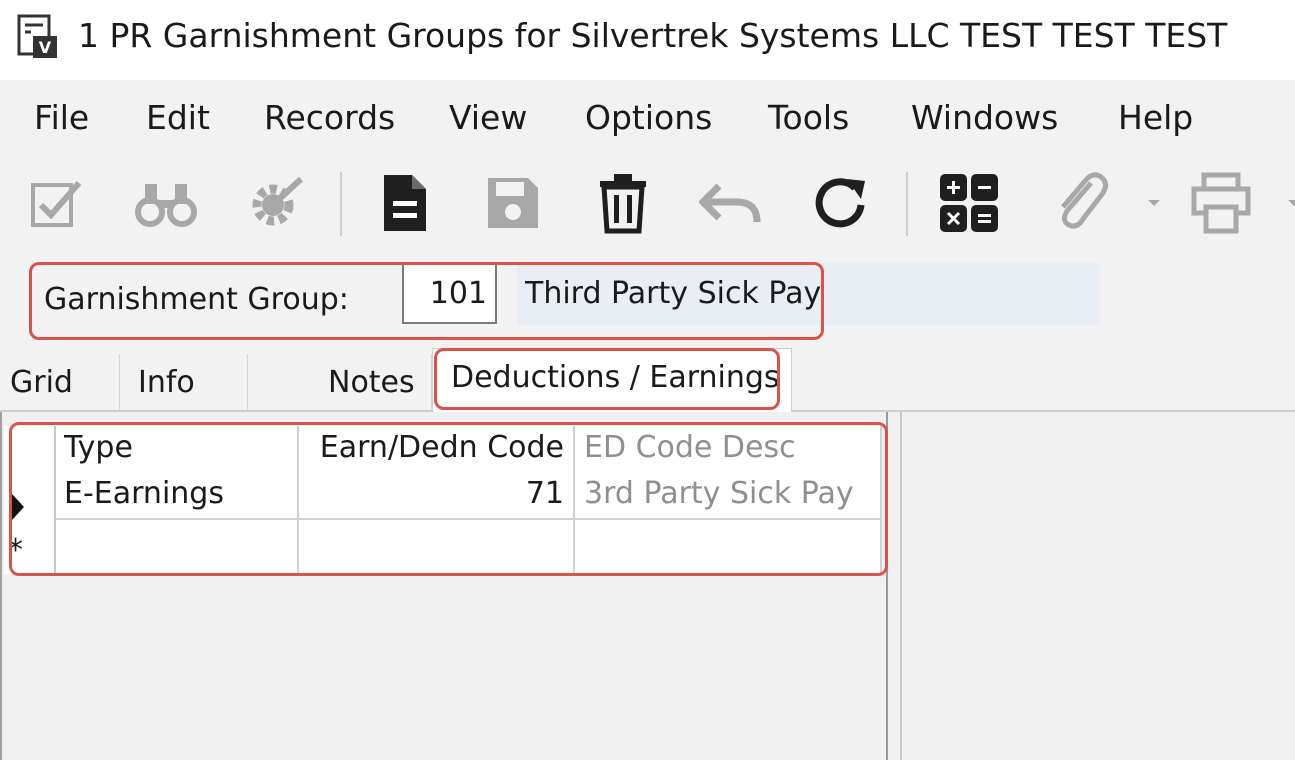 This screenshot has height=760, width=1295. I want to click on toolbar, so click(647, 203).